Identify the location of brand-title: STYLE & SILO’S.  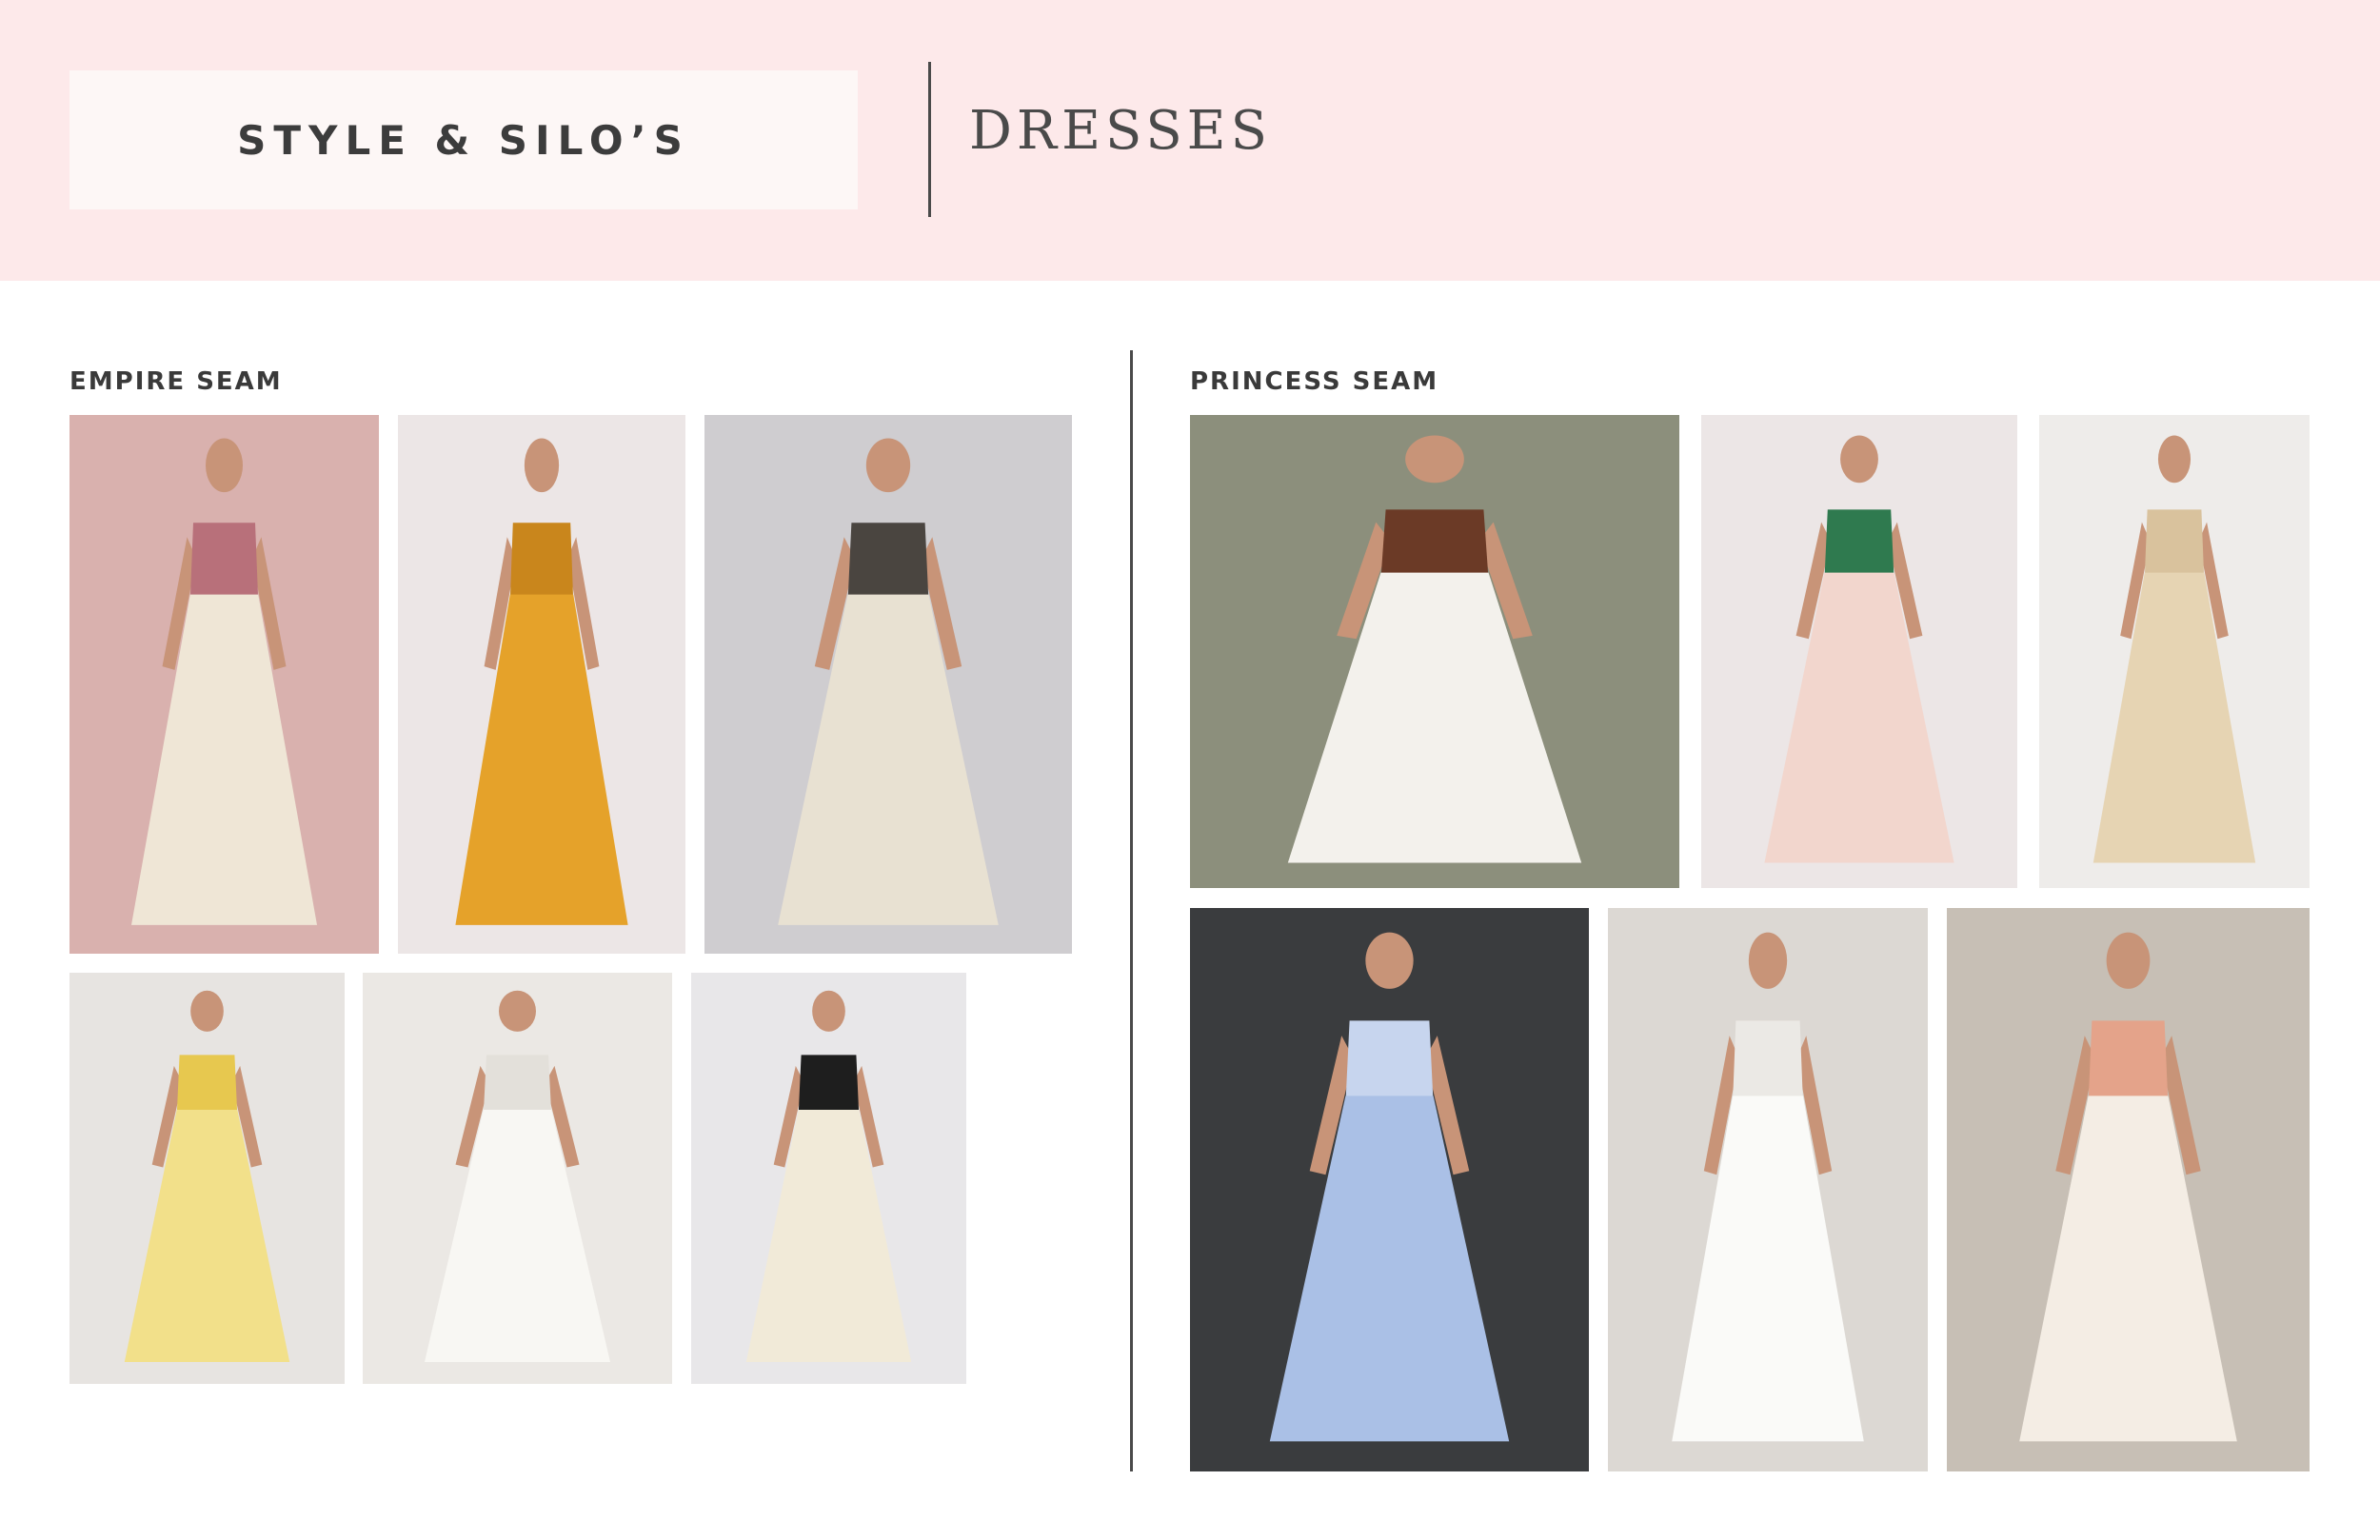
(463, 140).